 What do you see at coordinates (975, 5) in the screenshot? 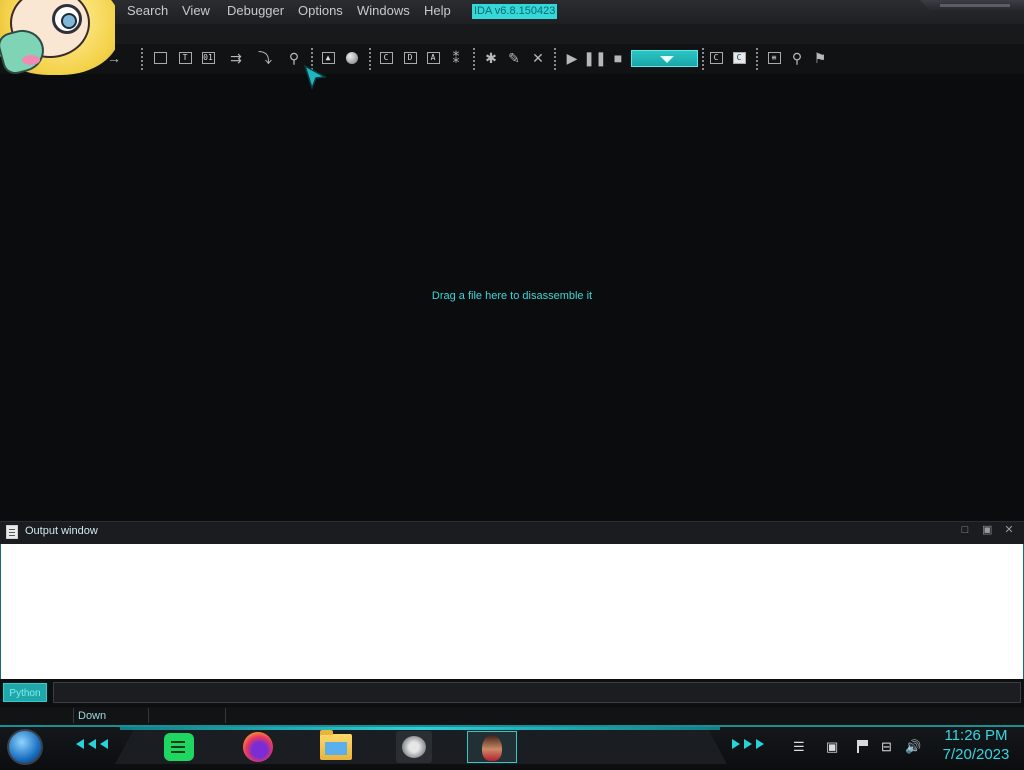
I see `title-bar-decoration-line` at bounding box center [975, 5].